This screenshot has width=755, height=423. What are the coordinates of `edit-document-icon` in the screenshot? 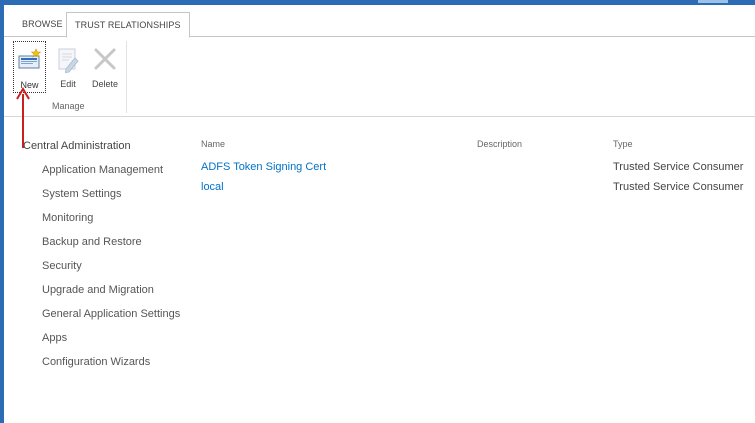 It's located at (68, 60).